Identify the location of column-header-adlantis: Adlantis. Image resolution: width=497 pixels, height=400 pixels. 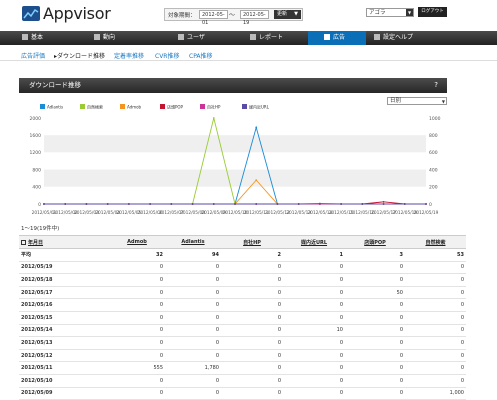
(193, 242).